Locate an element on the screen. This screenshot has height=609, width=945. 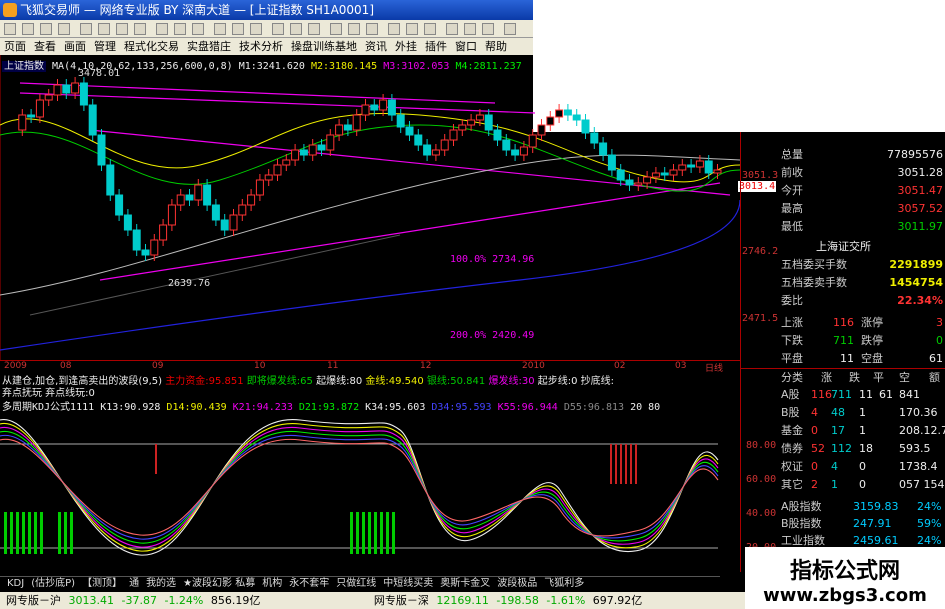
sz-label: 网专版－深 is located at coordinates (401, 600).